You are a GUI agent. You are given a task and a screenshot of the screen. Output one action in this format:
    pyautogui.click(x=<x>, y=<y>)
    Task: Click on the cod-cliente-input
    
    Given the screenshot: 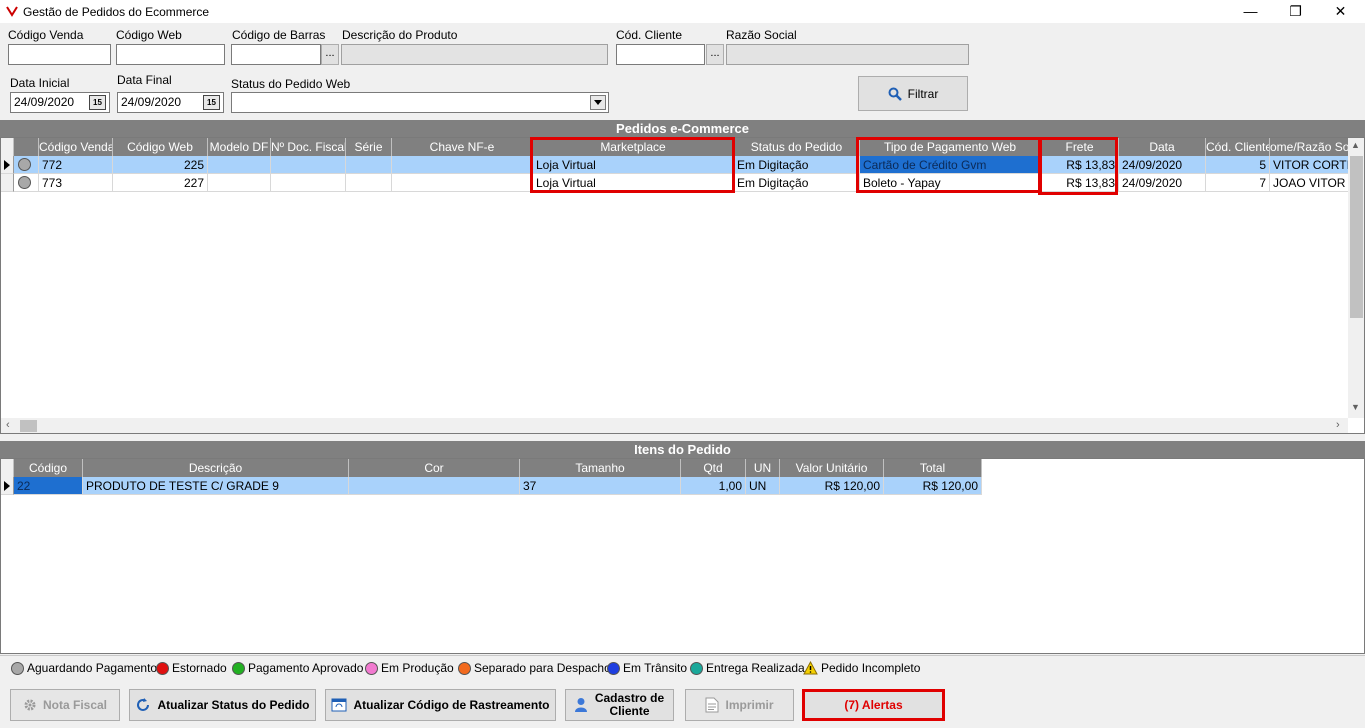 What is the action you would take?
    pyautogui.click(x=660, y=54)
    